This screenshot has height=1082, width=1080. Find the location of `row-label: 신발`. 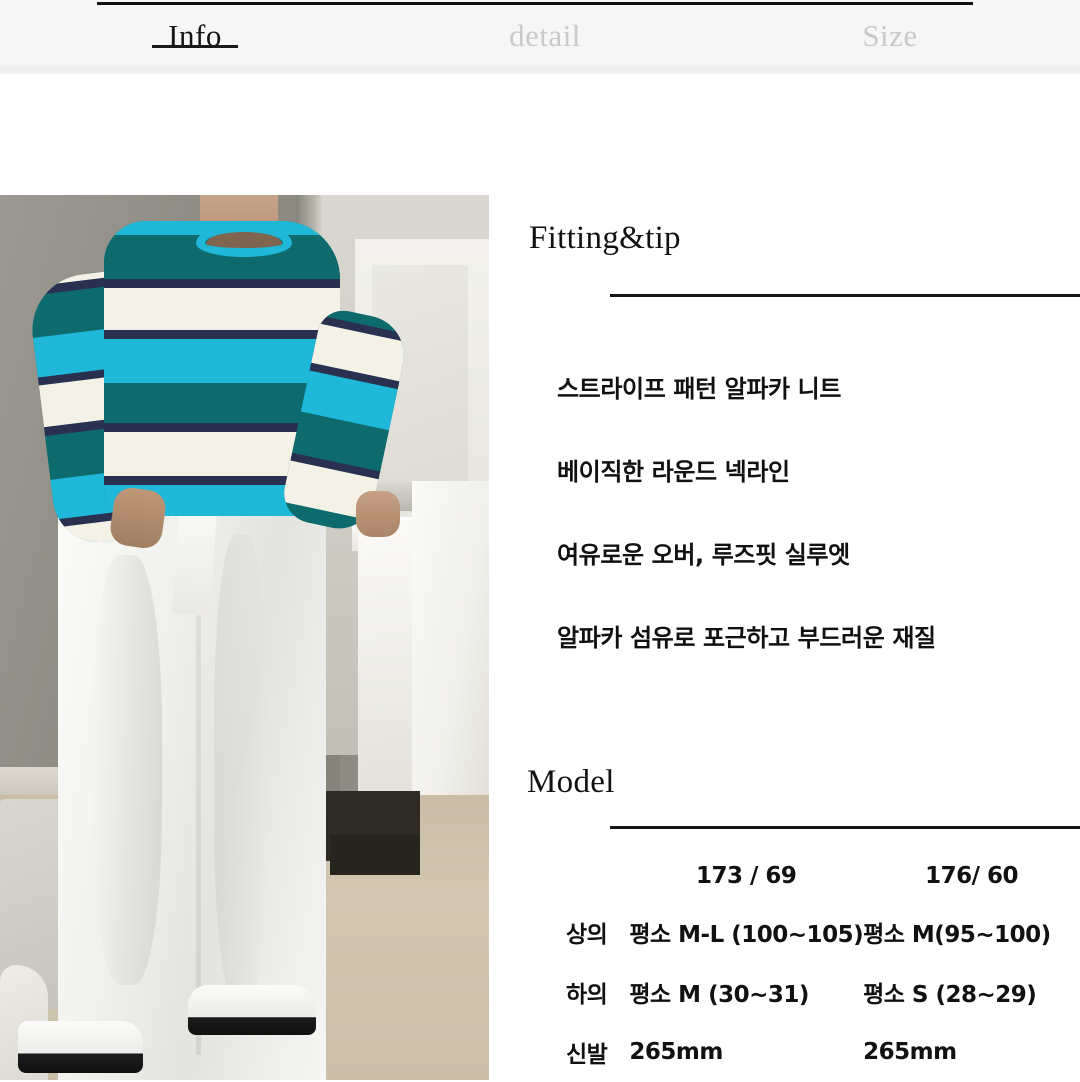

row-label: 신발 is located at coordinates (587, 1055).